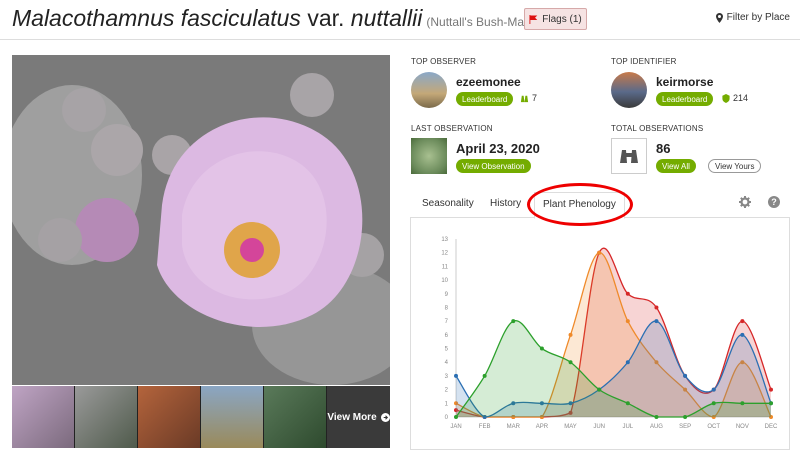 The image size is (800, 459). I want to click on y-tick-label: 4, so click(447, 363).